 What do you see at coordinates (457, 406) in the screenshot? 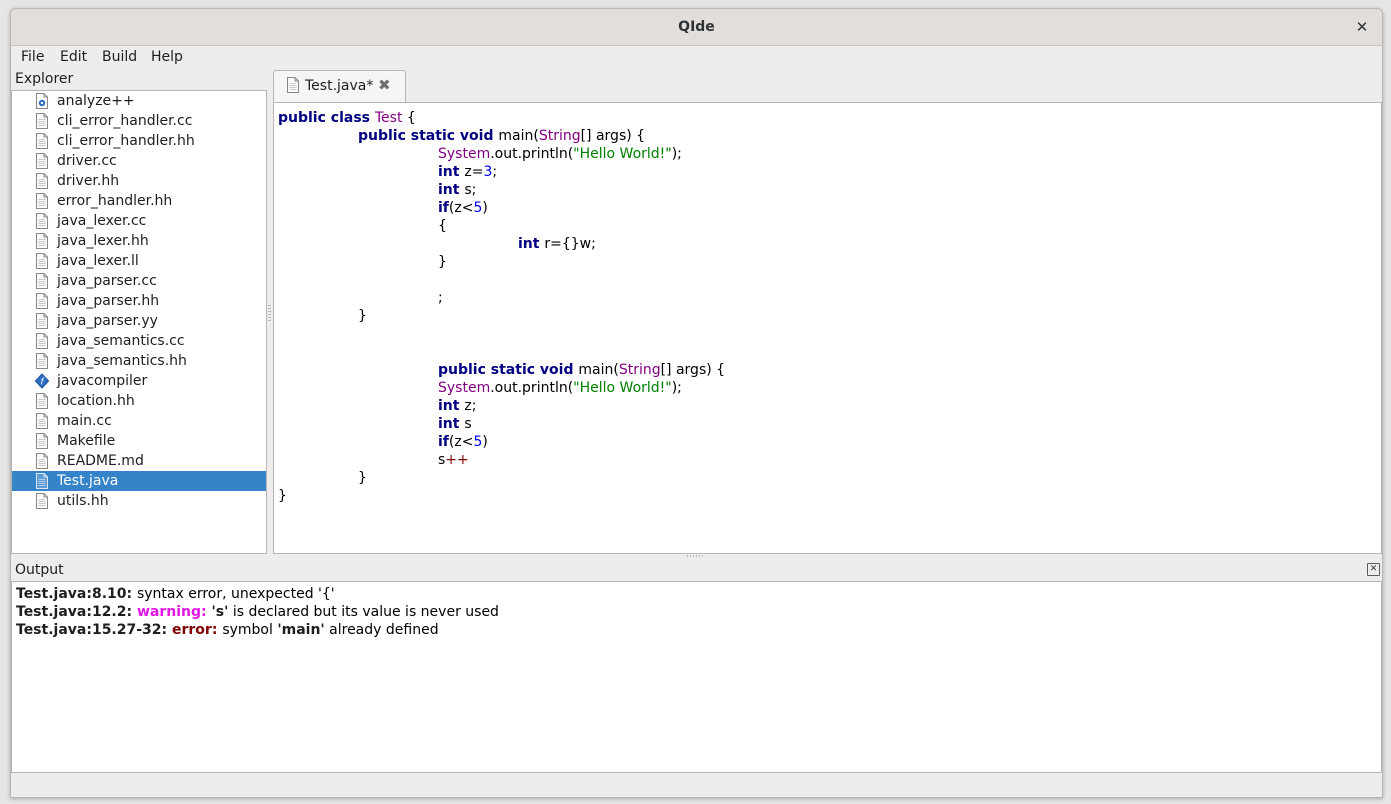
I see `code-line: int z;` at bounding box center [457, 406].